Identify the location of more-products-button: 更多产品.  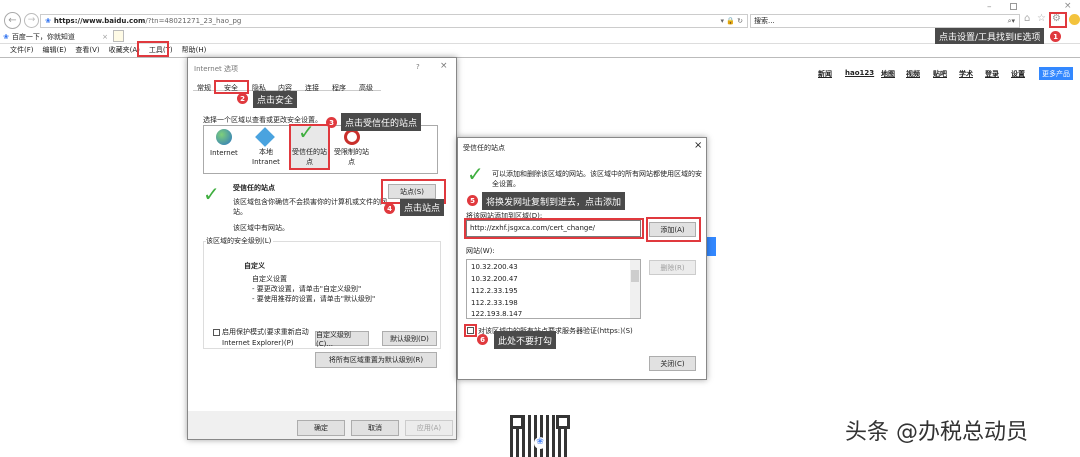
(1056, 73).